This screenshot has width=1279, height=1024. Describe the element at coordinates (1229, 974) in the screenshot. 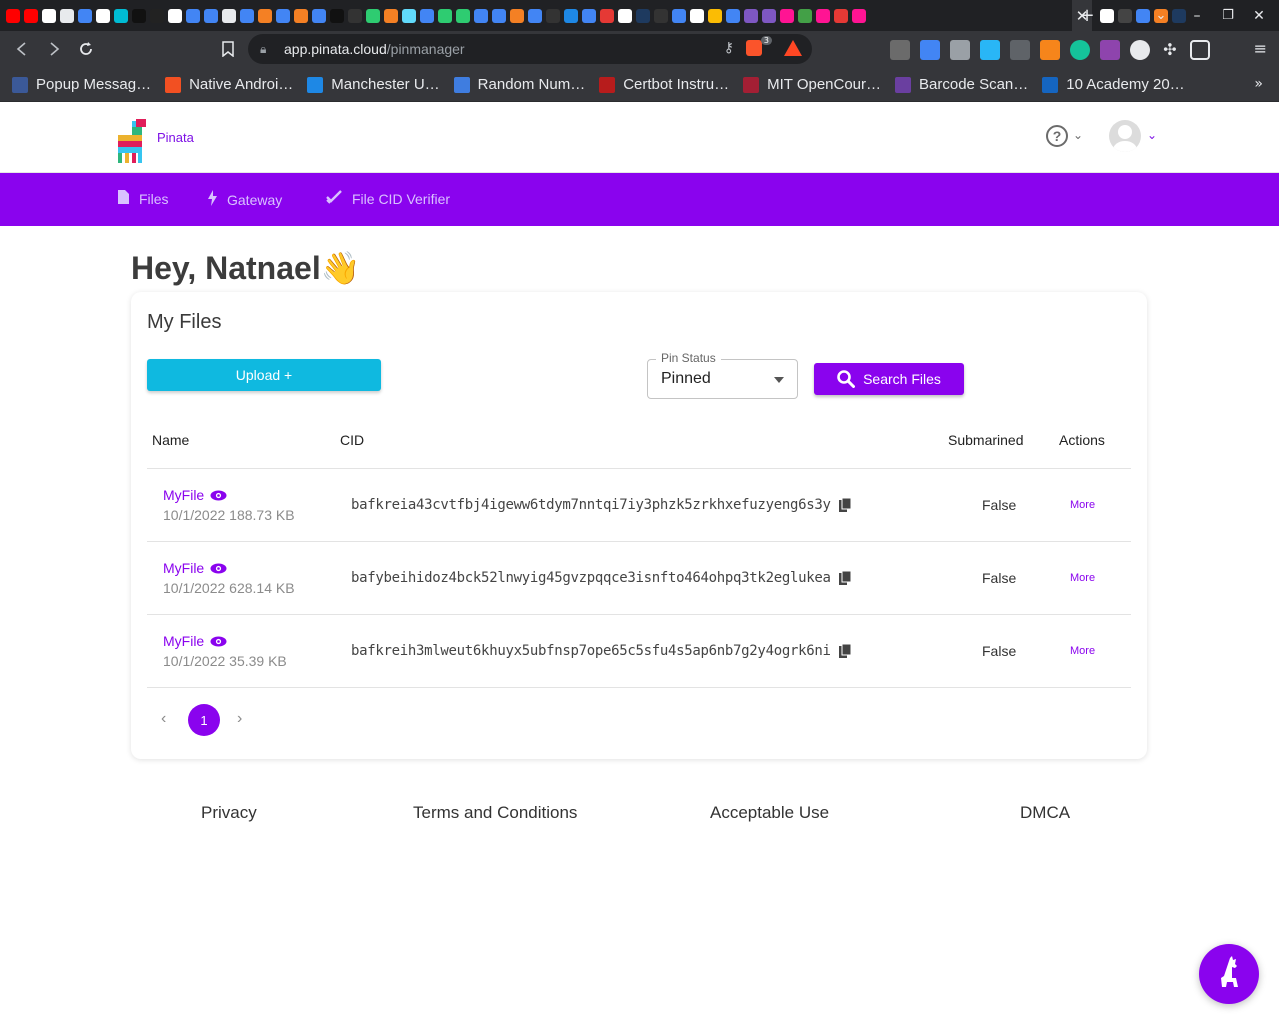

I see `support-chat-button` at that location.